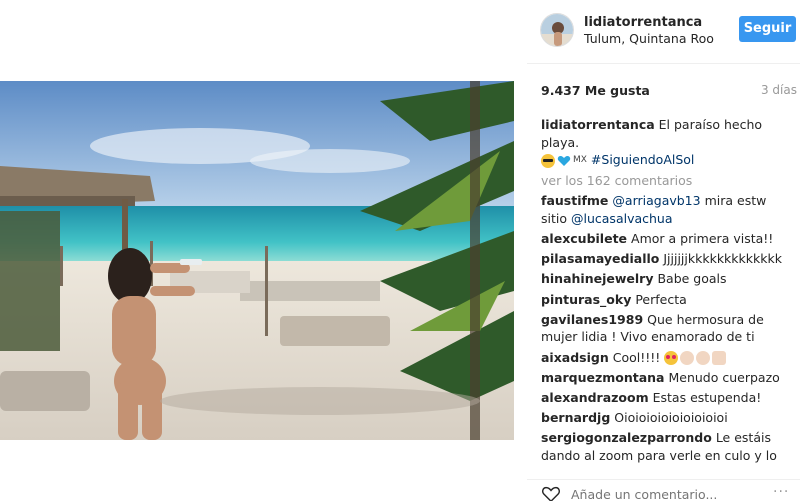  I want to click on blue-heart-emoji-icon, so click(564, 161).